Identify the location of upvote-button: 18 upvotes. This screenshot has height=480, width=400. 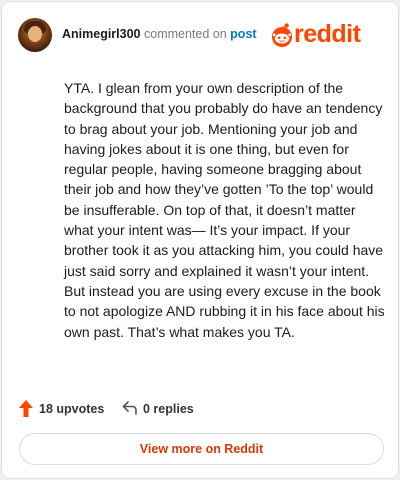
(64, 409).